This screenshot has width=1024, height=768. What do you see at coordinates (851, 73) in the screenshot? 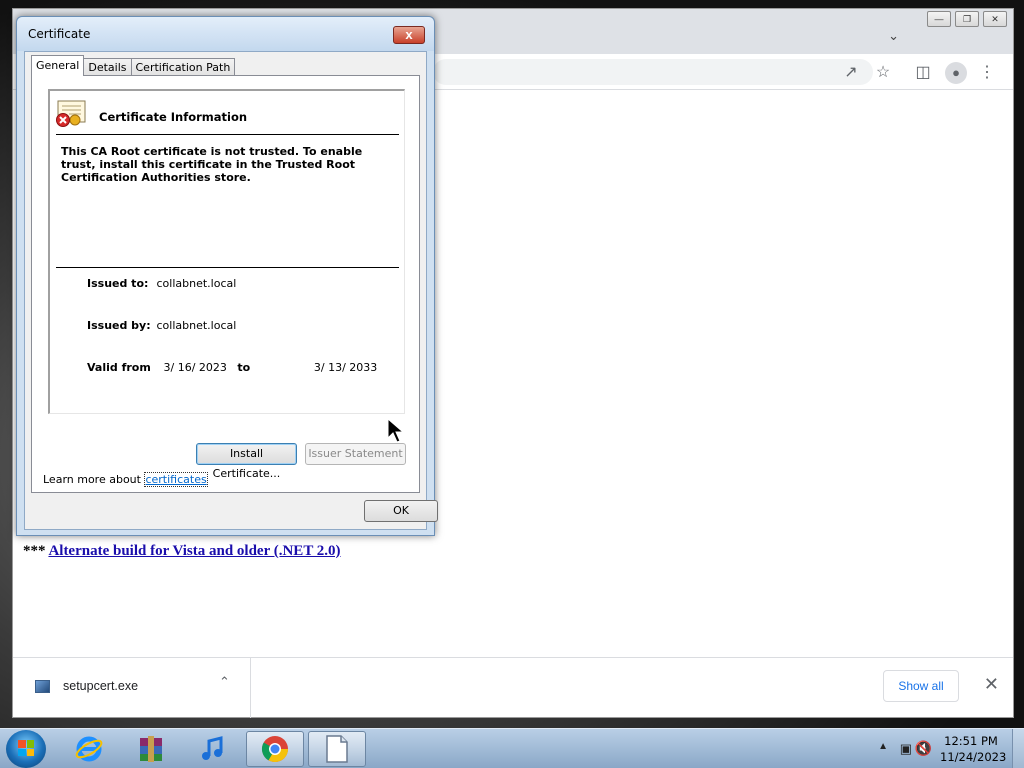
I see `share-icon: ↗` at bounding box center [851, 73].